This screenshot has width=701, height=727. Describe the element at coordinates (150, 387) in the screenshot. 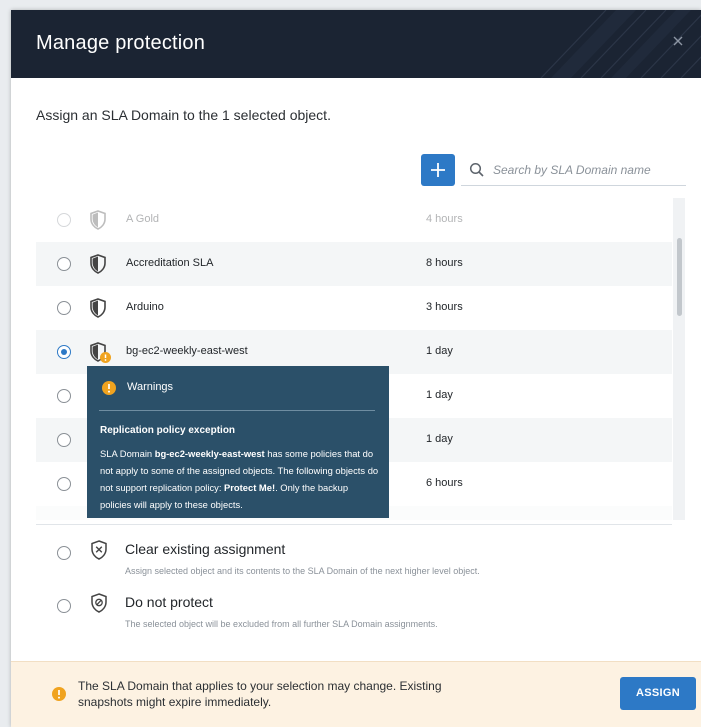

I see `tooltip-title: Warnings` at that location.